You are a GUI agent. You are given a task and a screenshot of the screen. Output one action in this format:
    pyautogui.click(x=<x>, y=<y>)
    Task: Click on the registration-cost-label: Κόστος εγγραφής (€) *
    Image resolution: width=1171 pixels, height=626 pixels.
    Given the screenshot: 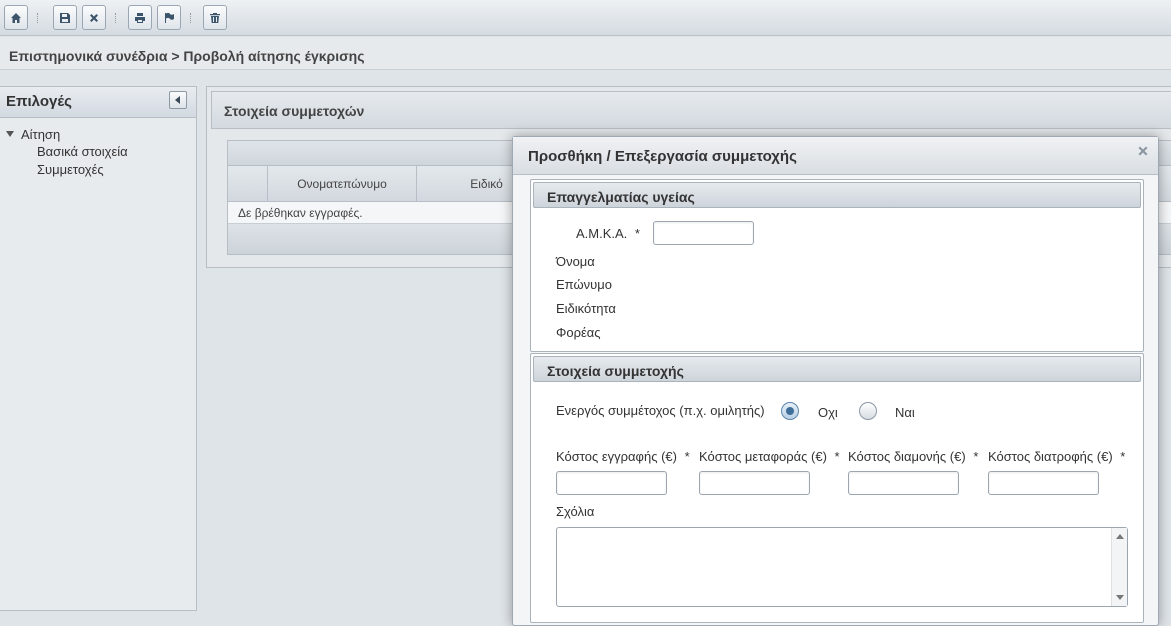 What is the action you would take?
    pyautogui.click(x=623, y=456)
    